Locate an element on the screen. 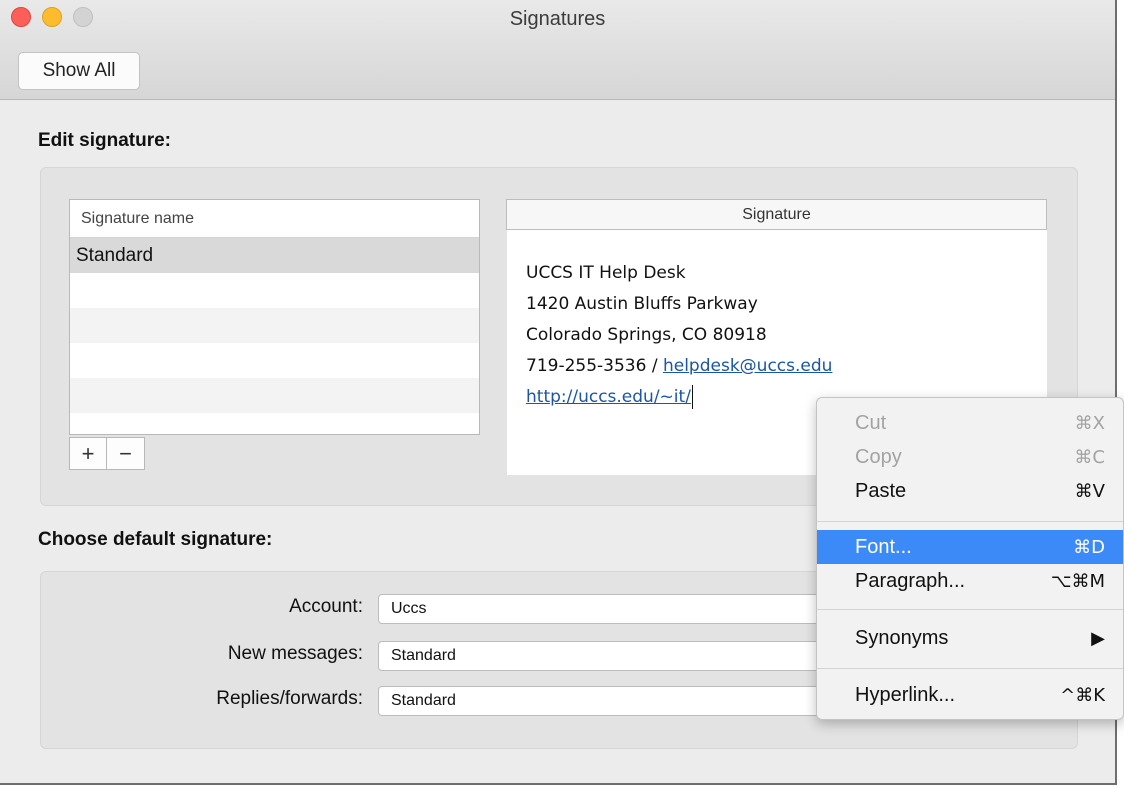  signature-line: UCCS IT Help Desk is located at coordinates (606, 273).